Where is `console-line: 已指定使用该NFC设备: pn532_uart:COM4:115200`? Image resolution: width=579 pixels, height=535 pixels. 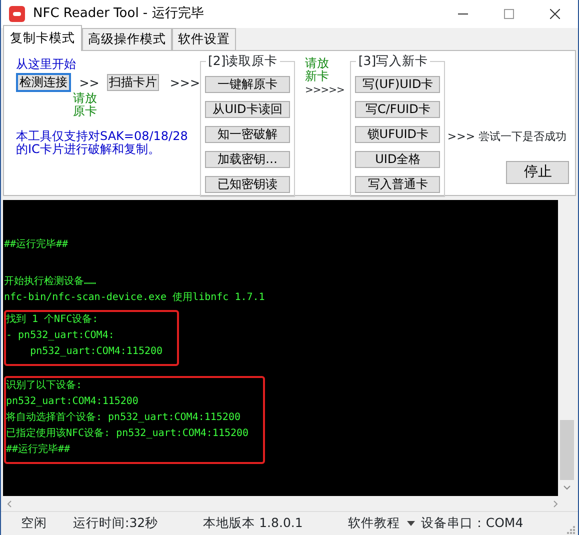 console-line: 已指定使用该NFC设备: pn532_uart:COM4:115200 is located at coordinates (127, 433).